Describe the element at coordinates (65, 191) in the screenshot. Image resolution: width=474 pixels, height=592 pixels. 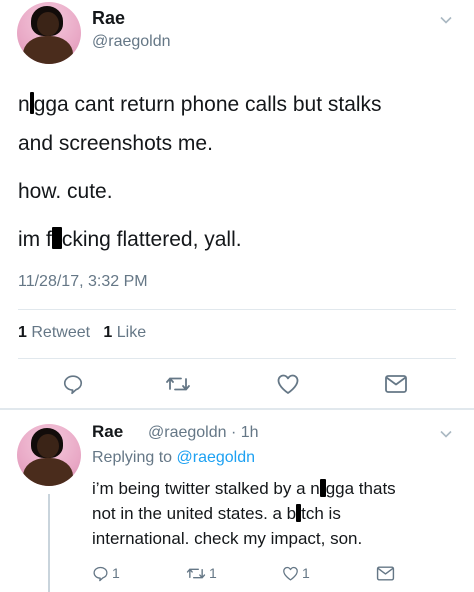
I see `tweet-text-line: how. cute.` at that location.